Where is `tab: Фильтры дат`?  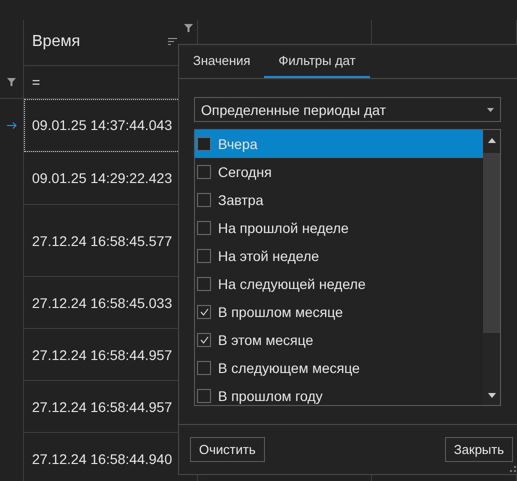 tab: Фильтры дат is located at coordinates (317, 61).